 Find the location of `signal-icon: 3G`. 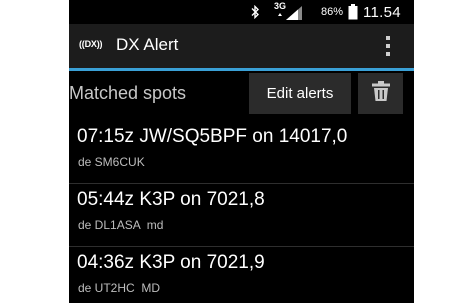

signal-icon: 3G is located at coordinates (289, 12).